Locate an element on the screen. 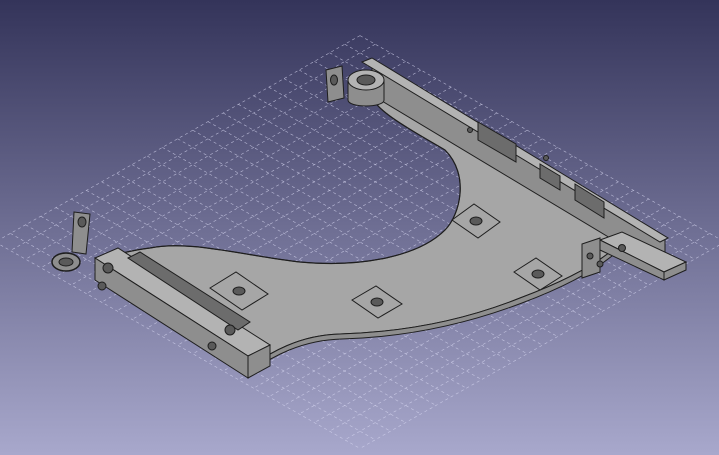 The image size is (719, 455). boss-hole is located at coordinates (366, 80).